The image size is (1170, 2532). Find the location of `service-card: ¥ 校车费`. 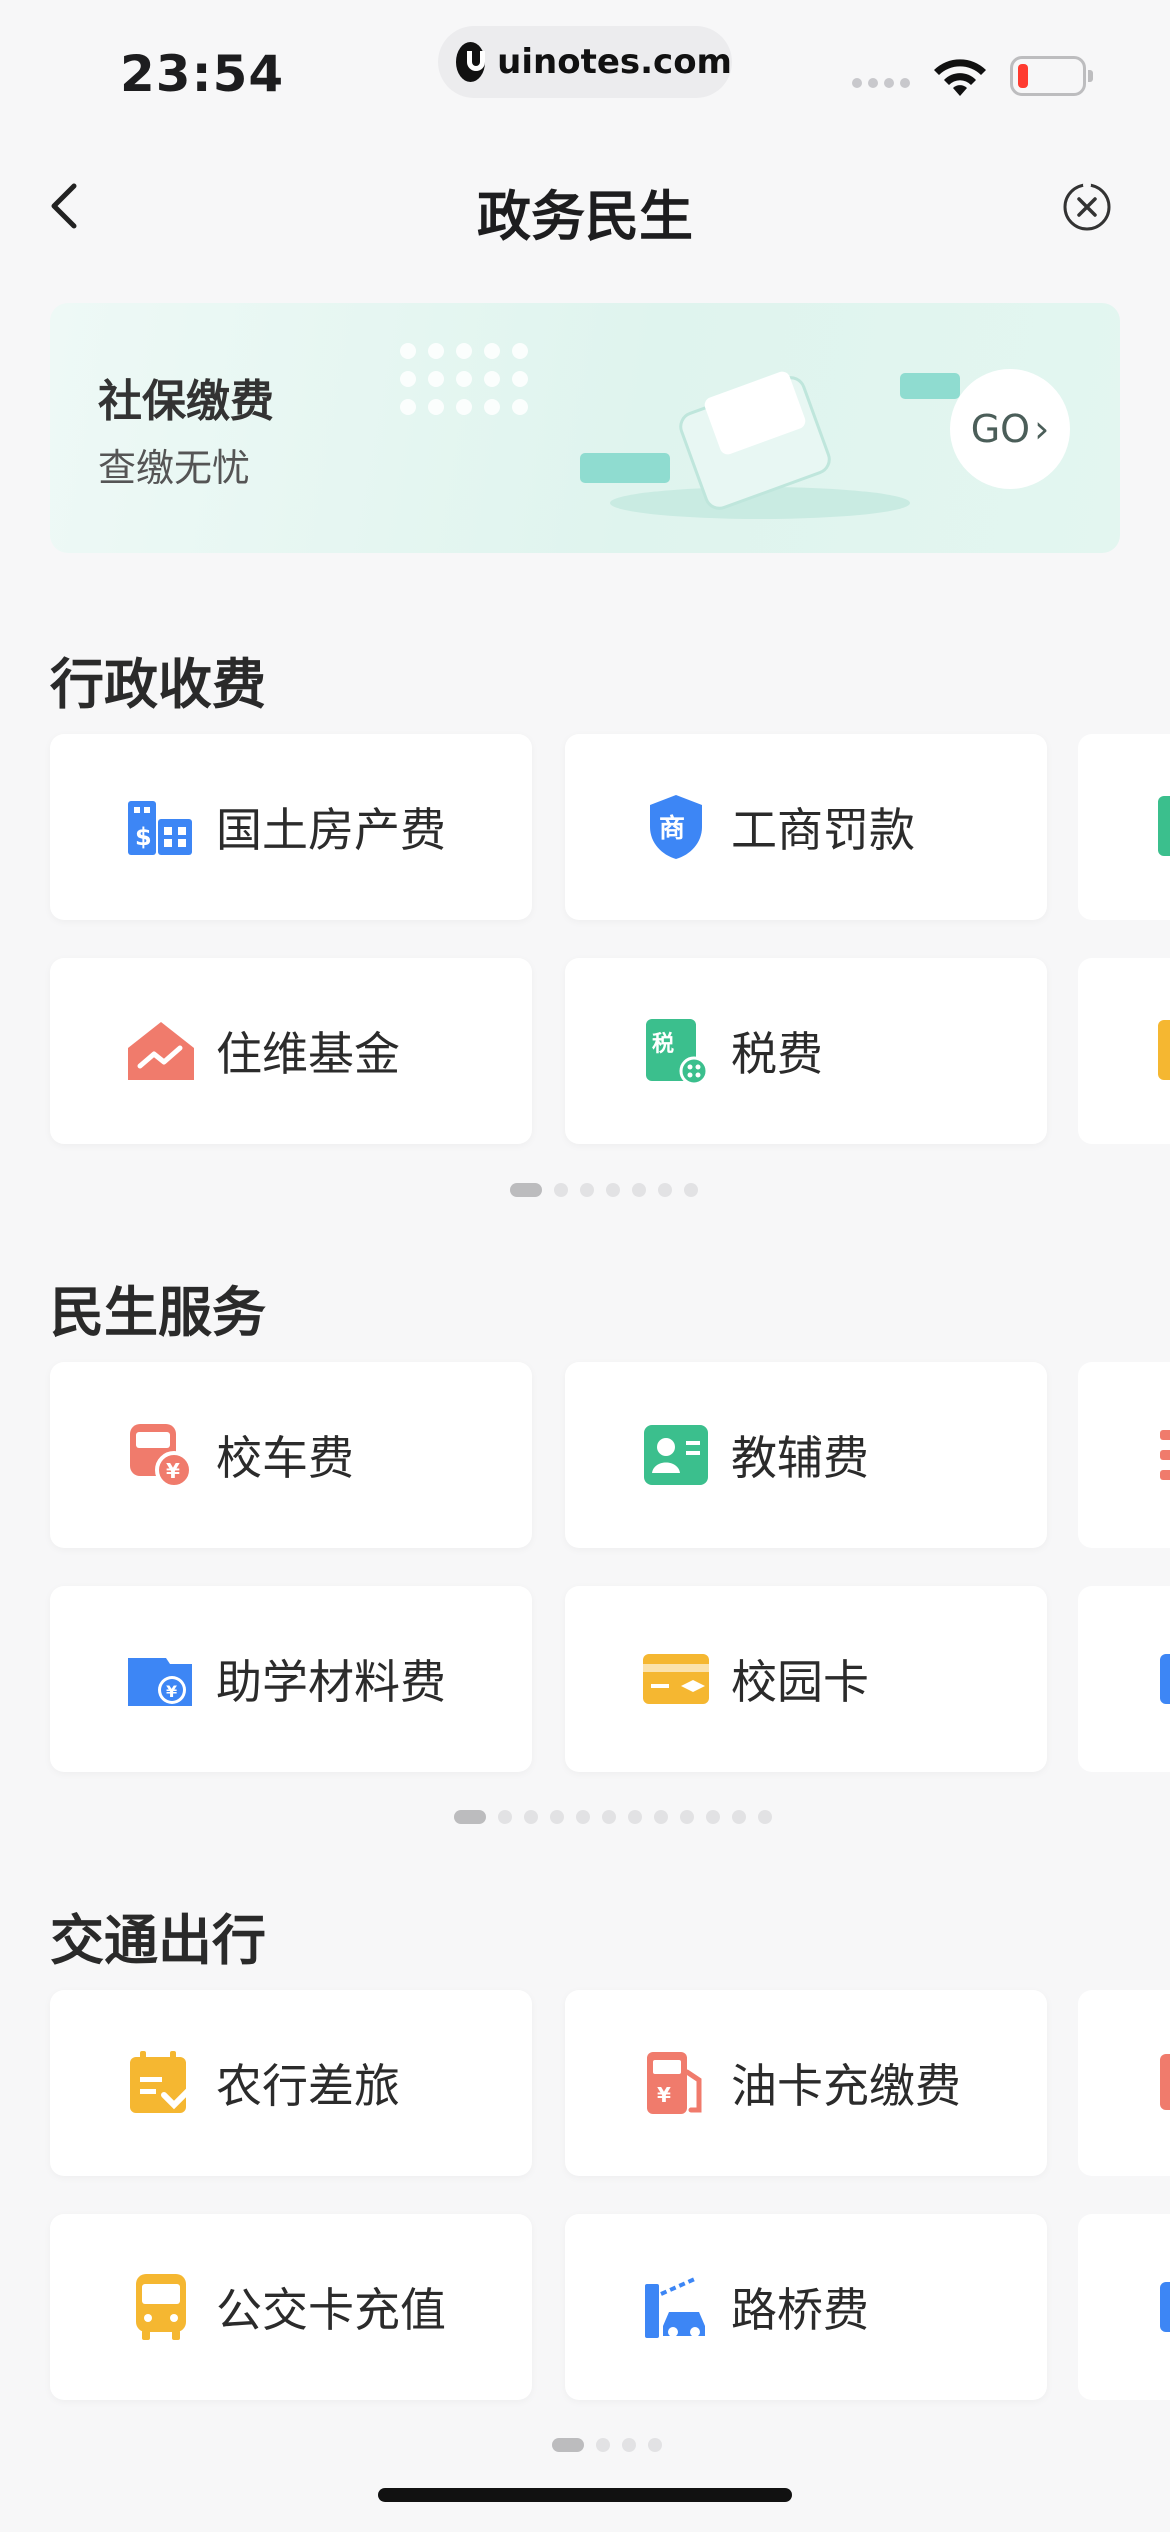

service-card: ¥ 校车费 is located at coordinates (291, 1455).